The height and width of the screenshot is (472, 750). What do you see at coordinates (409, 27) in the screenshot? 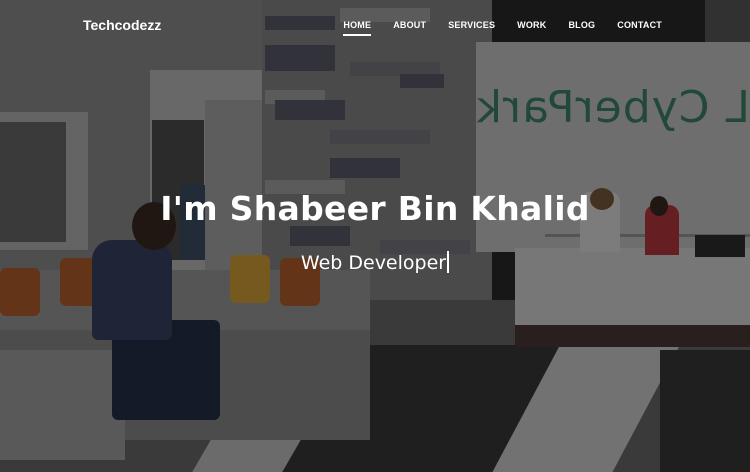
I see `nav-about: ABOUT` at bounding box center [409, 27].